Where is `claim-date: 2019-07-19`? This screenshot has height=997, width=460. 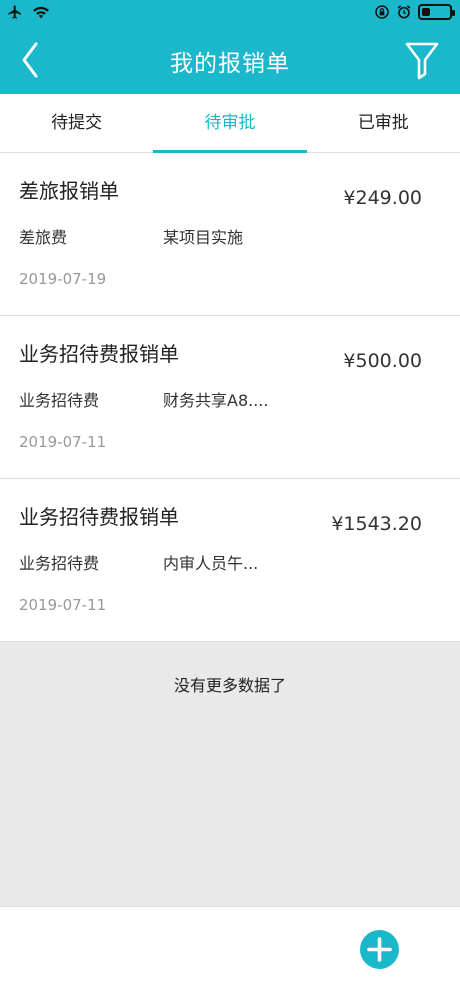 claim-date: 2019-07-19 is located at coordinates (63, 279).